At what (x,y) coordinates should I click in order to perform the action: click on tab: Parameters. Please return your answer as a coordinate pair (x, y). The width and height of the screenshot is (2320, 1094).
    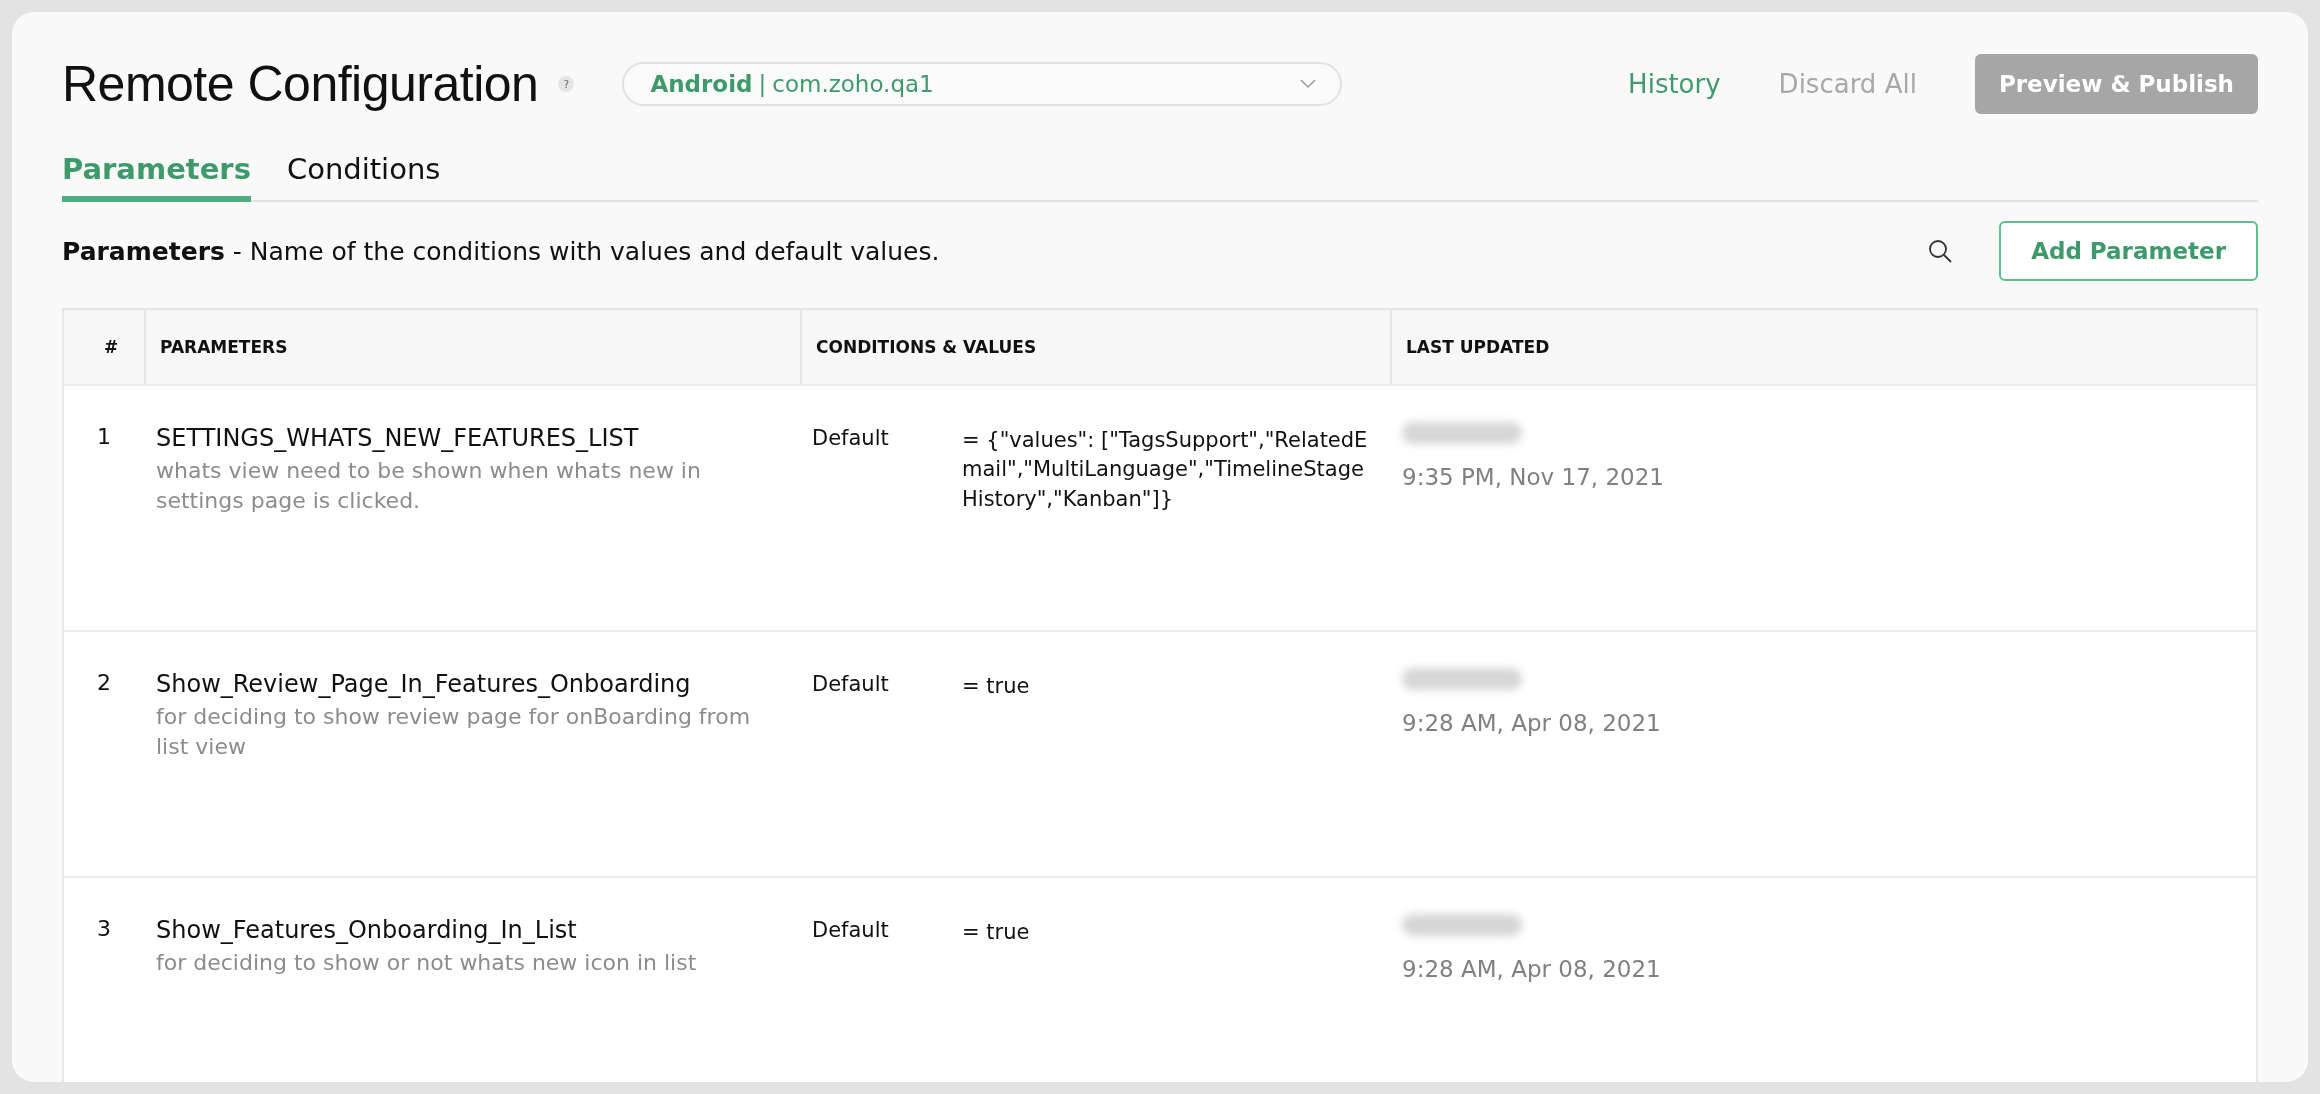
    Looking at the image, I should click on (156, 174).